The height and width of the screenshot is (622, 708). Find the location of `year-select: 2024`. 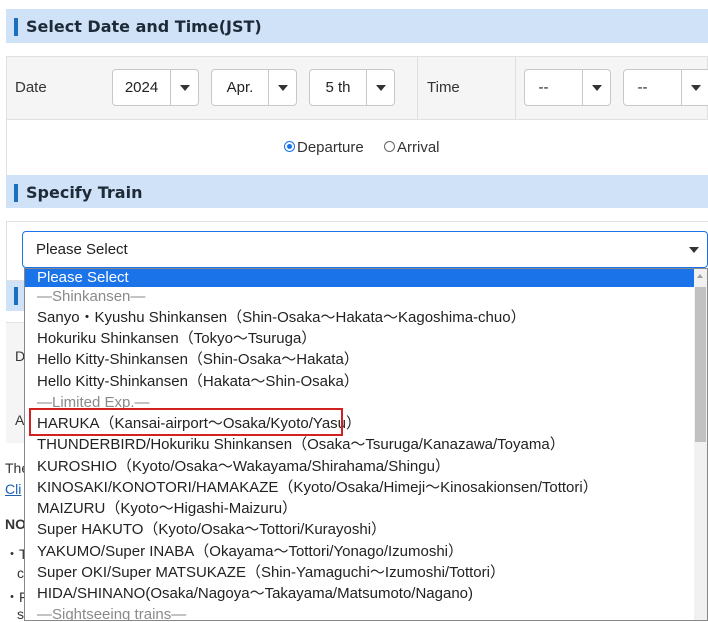

year-select: 2024 is located at coordinates (155, 87).